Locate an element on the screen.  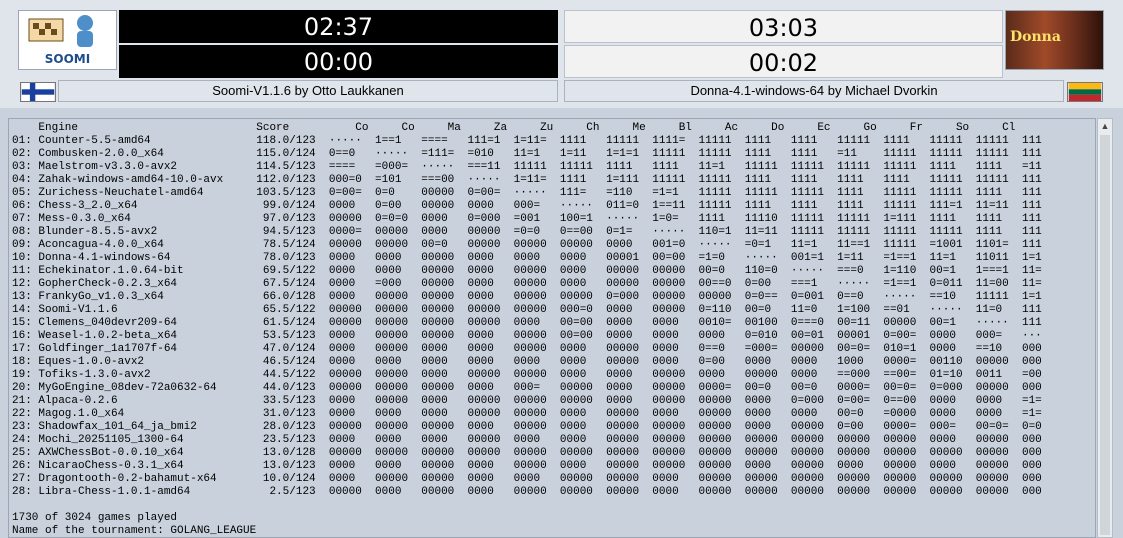
tournament-name-text: Name of the tournament: GOLANG_LEAGUE is located at coordinates (134, 531).